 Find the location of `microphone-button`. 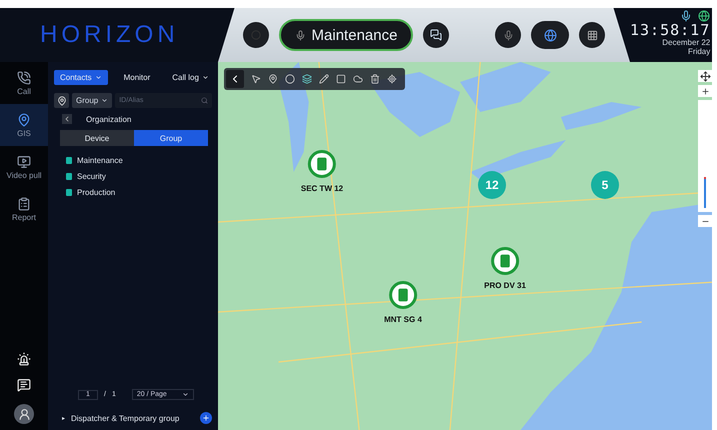

microphone-button is located at coordinates (508, 35).